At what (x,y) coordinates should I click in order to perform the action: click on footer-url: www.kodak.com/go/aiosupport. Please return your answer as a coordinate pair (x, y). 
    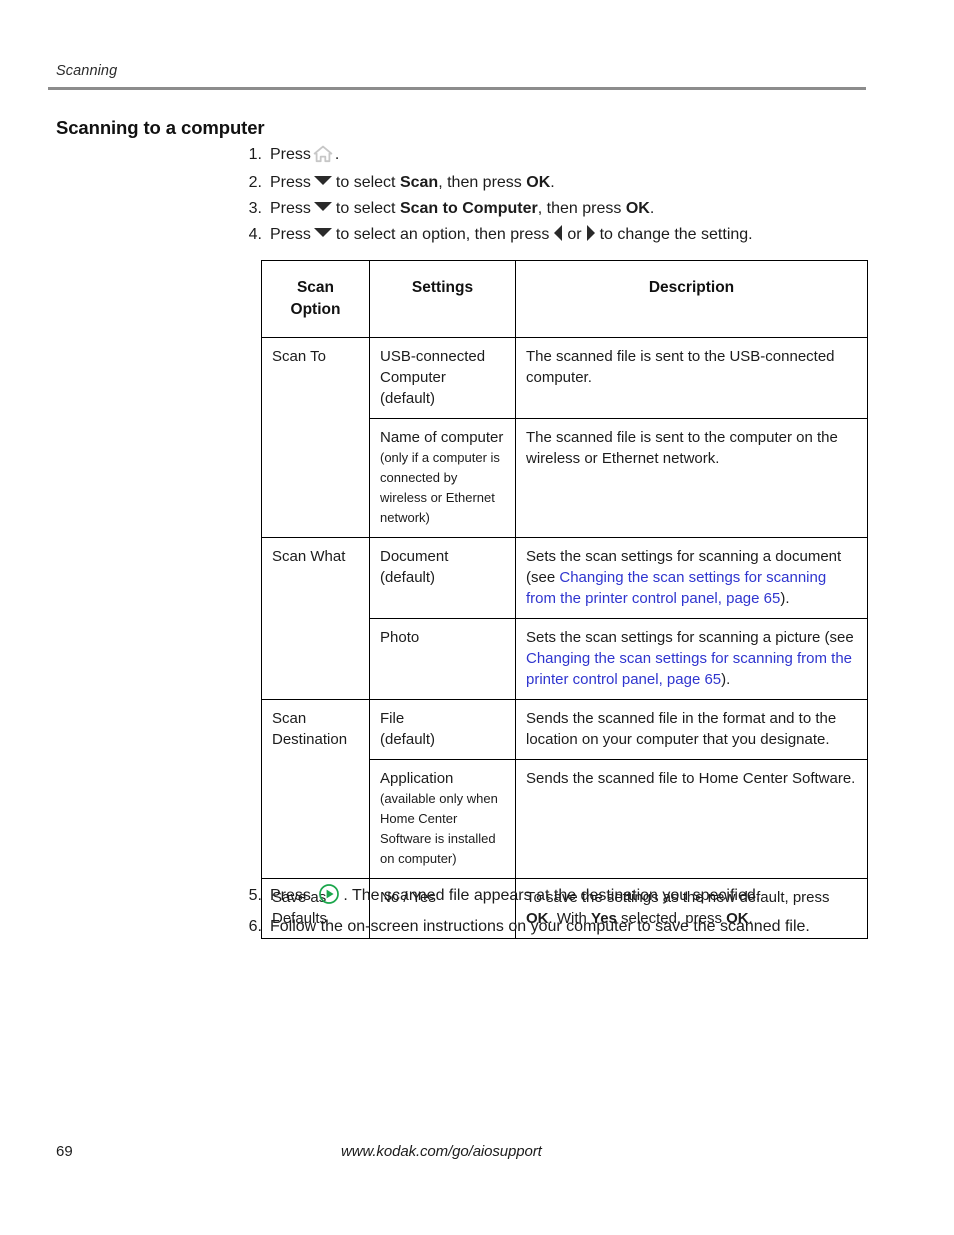
    Looking at the image, I should click on (441, 1151).